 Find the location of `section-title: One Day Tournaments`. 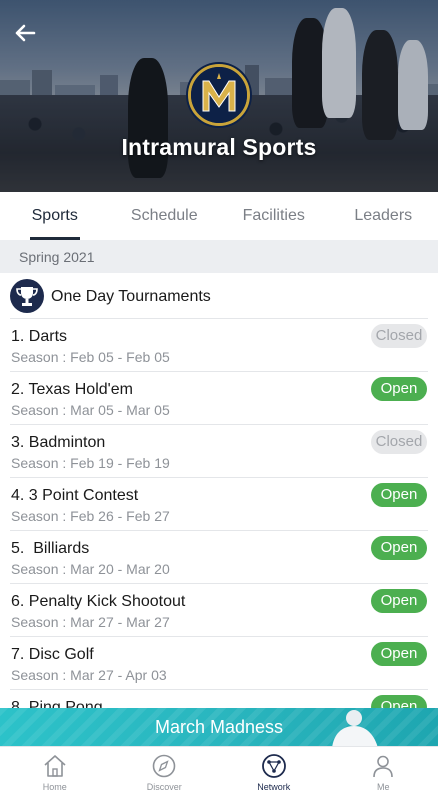

section-title: One Day Tournaments is located at coordinates (131, 296).